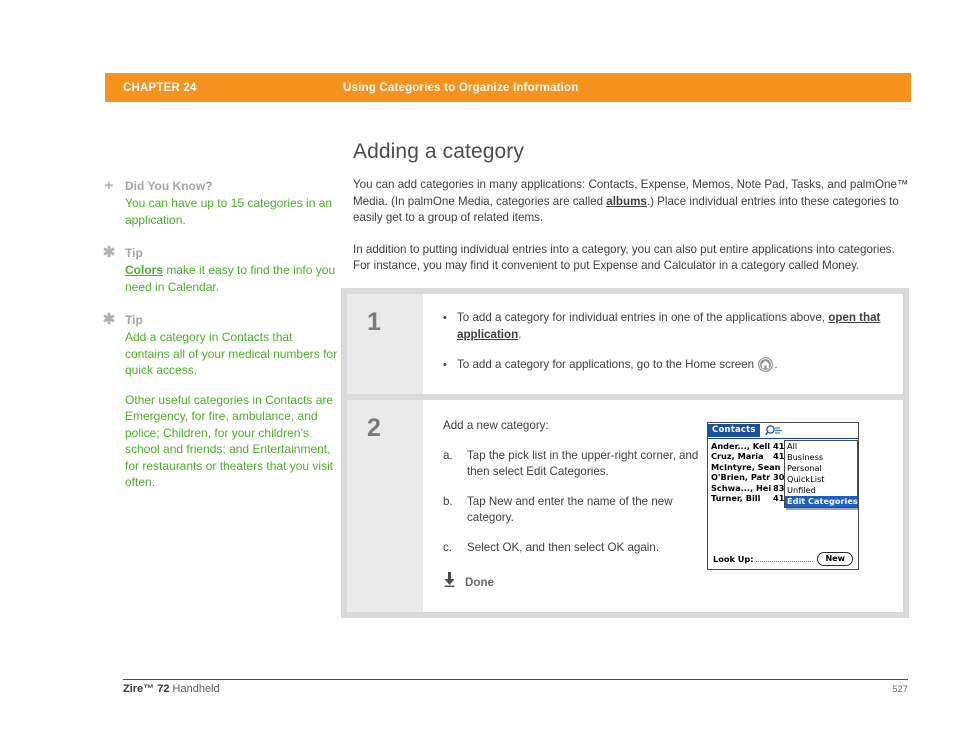  What do you see at coordinates (821, 446) in the screenshot?
I see `menu-item-all: All` at bounding box center [821, 446].